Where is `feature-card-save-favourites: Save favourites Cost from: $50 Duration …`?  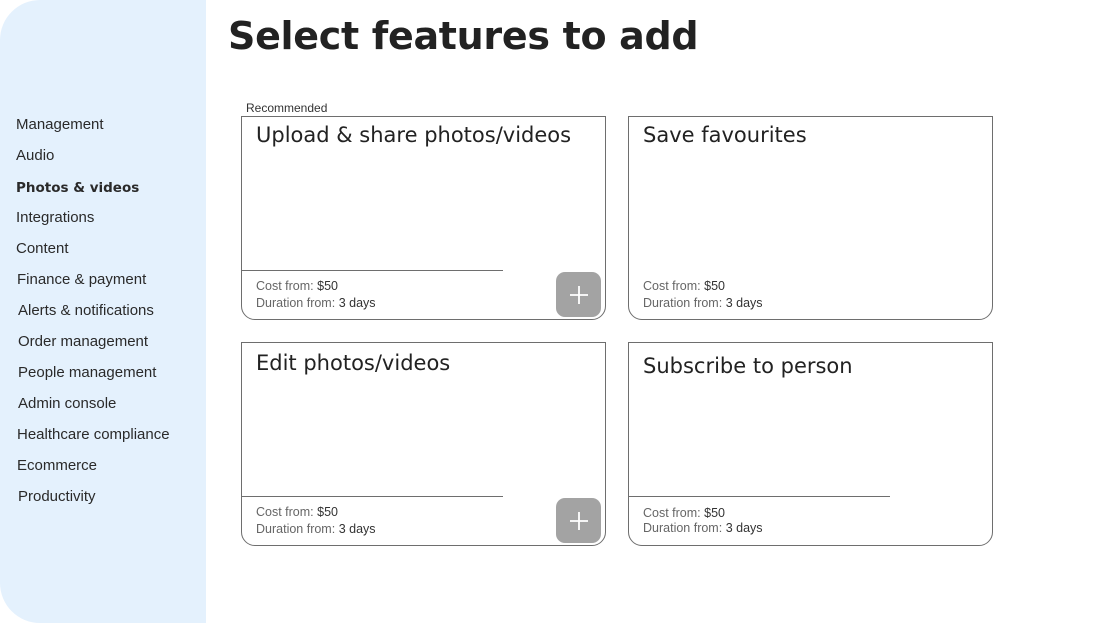 feature-card-save-favourites: Save favourites Cost from: $50 Duration … is located at coordinates (810, 218).